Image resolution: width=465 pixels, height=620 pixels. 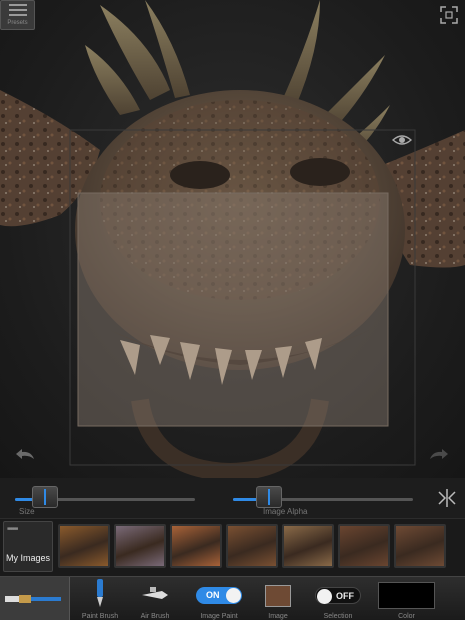 I want to click on paint-brush-tool-icon, so click(x=33, y=599).